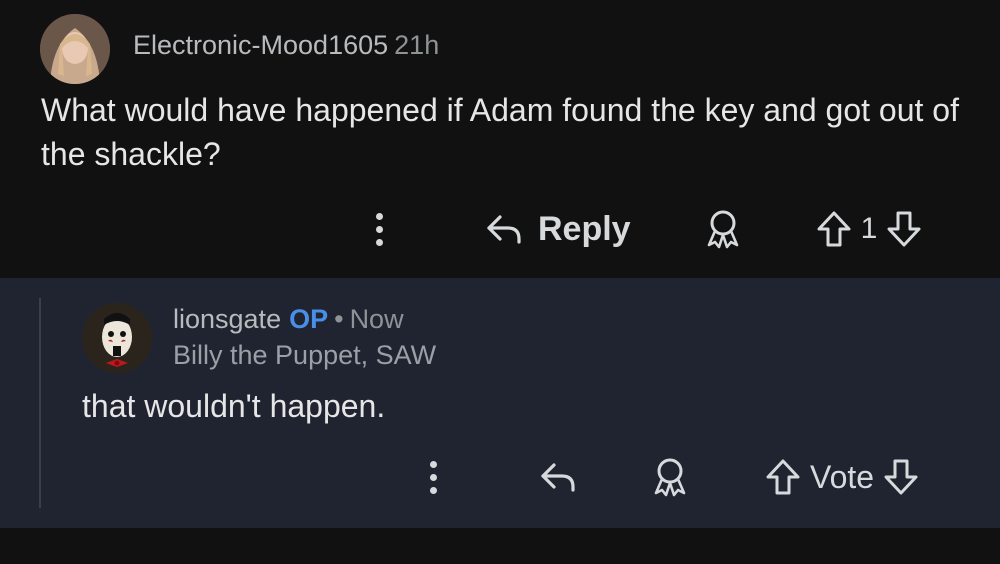  What do you see at coordinates (500, 546) in the screenshot?
I see `bottom-spacer` at bounding box center [500, 546].